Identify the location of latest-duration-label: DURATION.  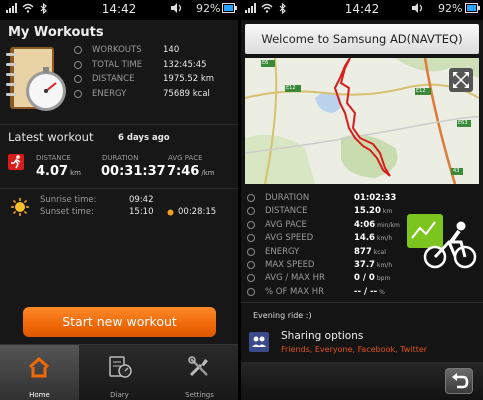
(120, 158).